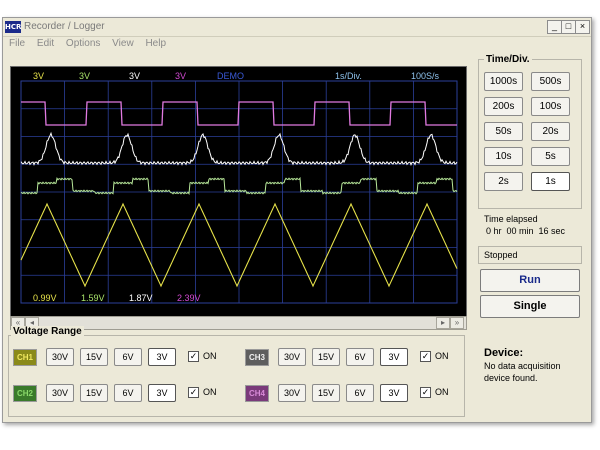 This screenshot has height=450, width=600. What do you see at coordinates (550, 156) in the screenshot?
I see `timediv-button: 5s` at bounding box center [550, 156].